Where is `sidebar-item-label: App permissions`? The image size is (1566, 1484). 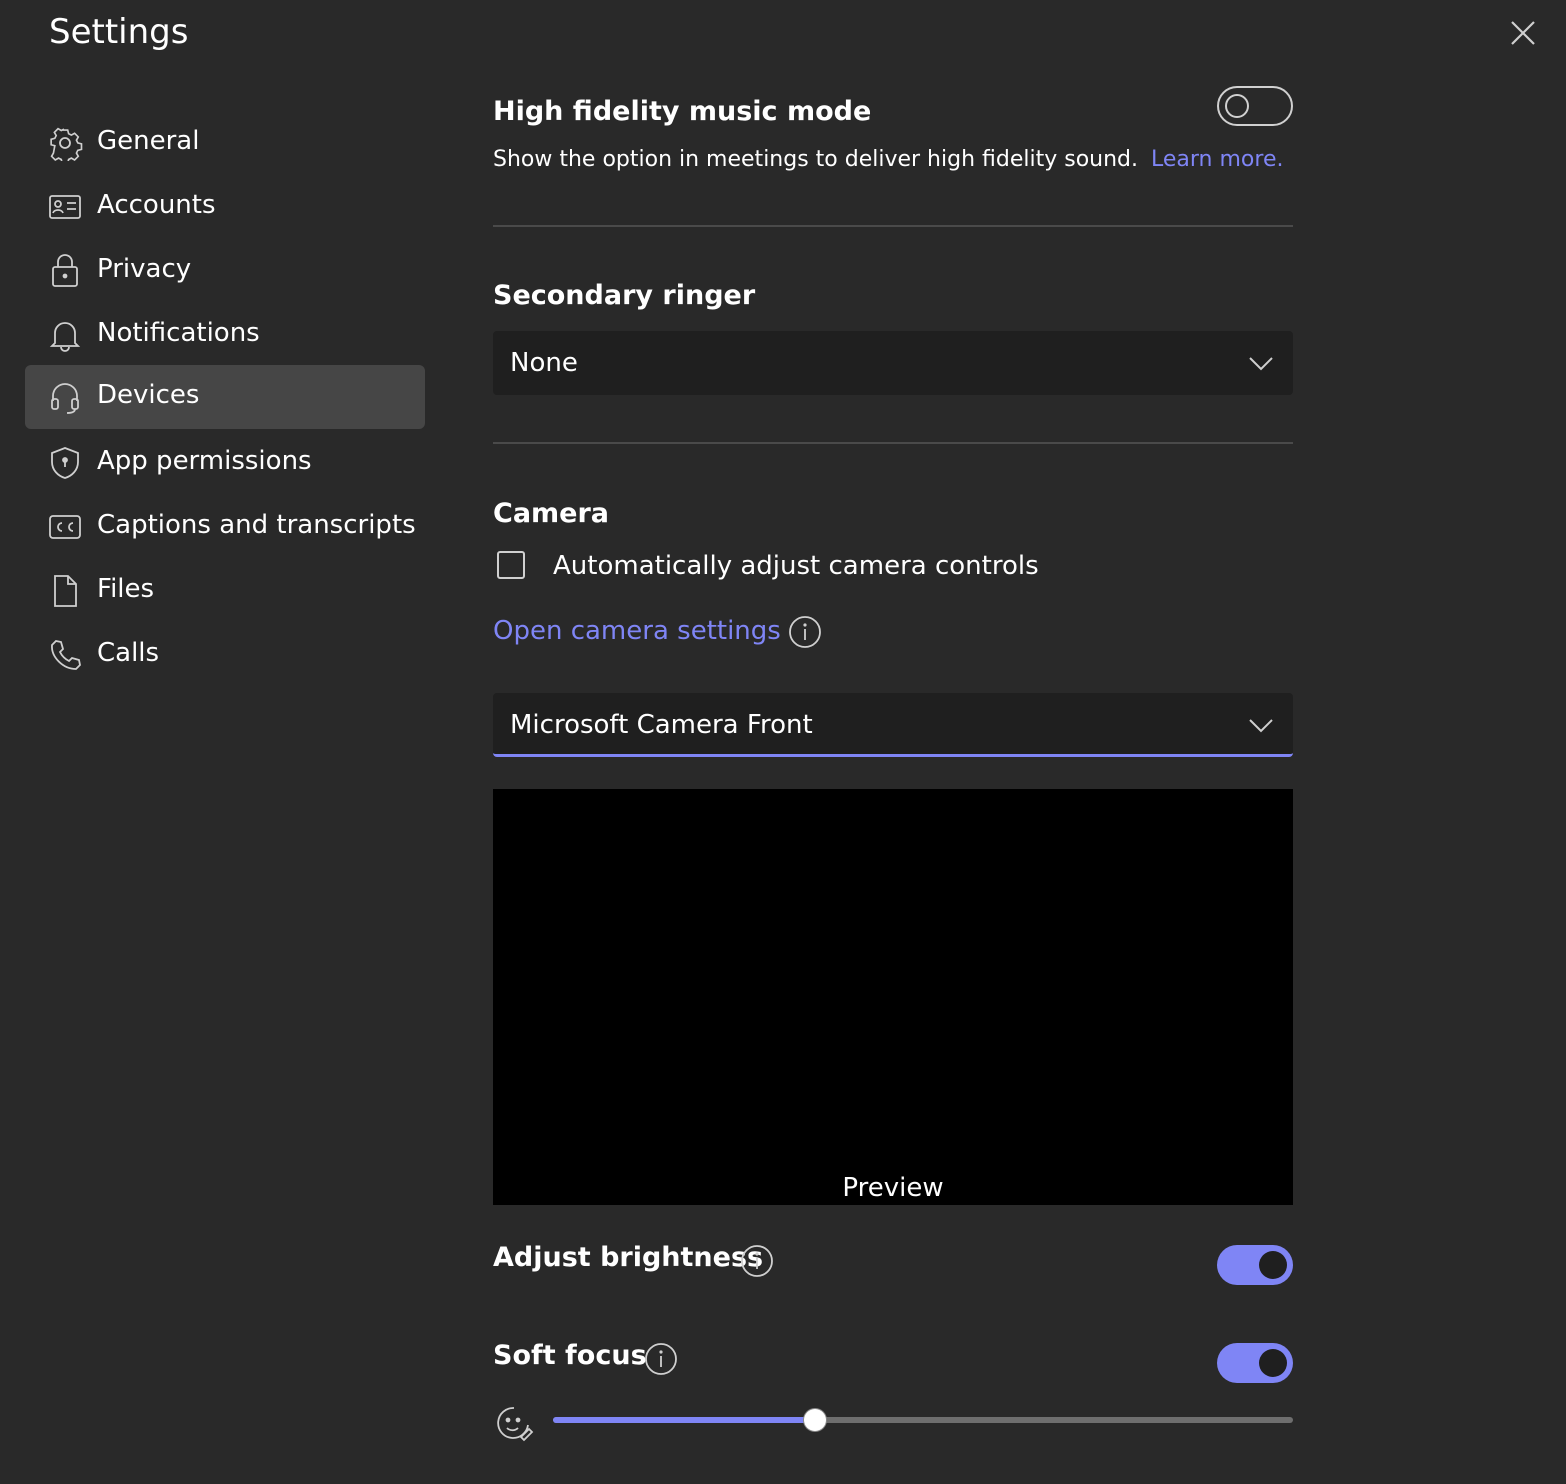
sidebar-item-label: App permissions is located at coordinates (204, 461).